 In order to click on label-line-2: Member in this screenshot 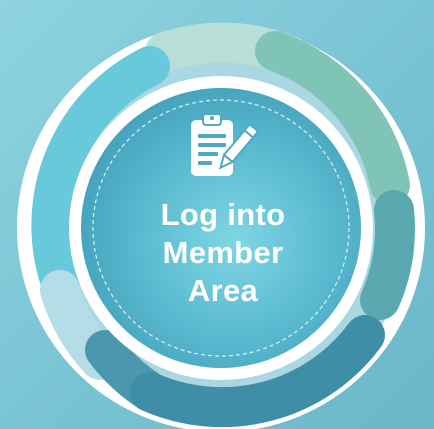, I will do `click(223, 252)`.